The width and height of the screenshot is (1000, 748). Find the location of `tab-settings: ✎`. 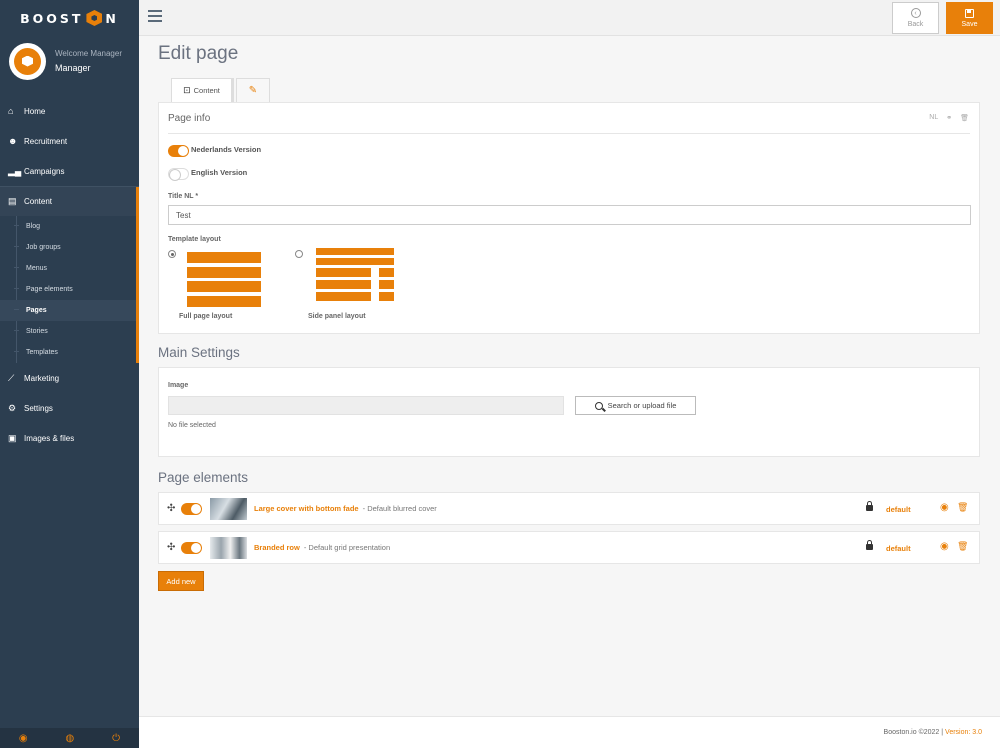

tab-settings: ✎ is located at coordinates (253, 90).